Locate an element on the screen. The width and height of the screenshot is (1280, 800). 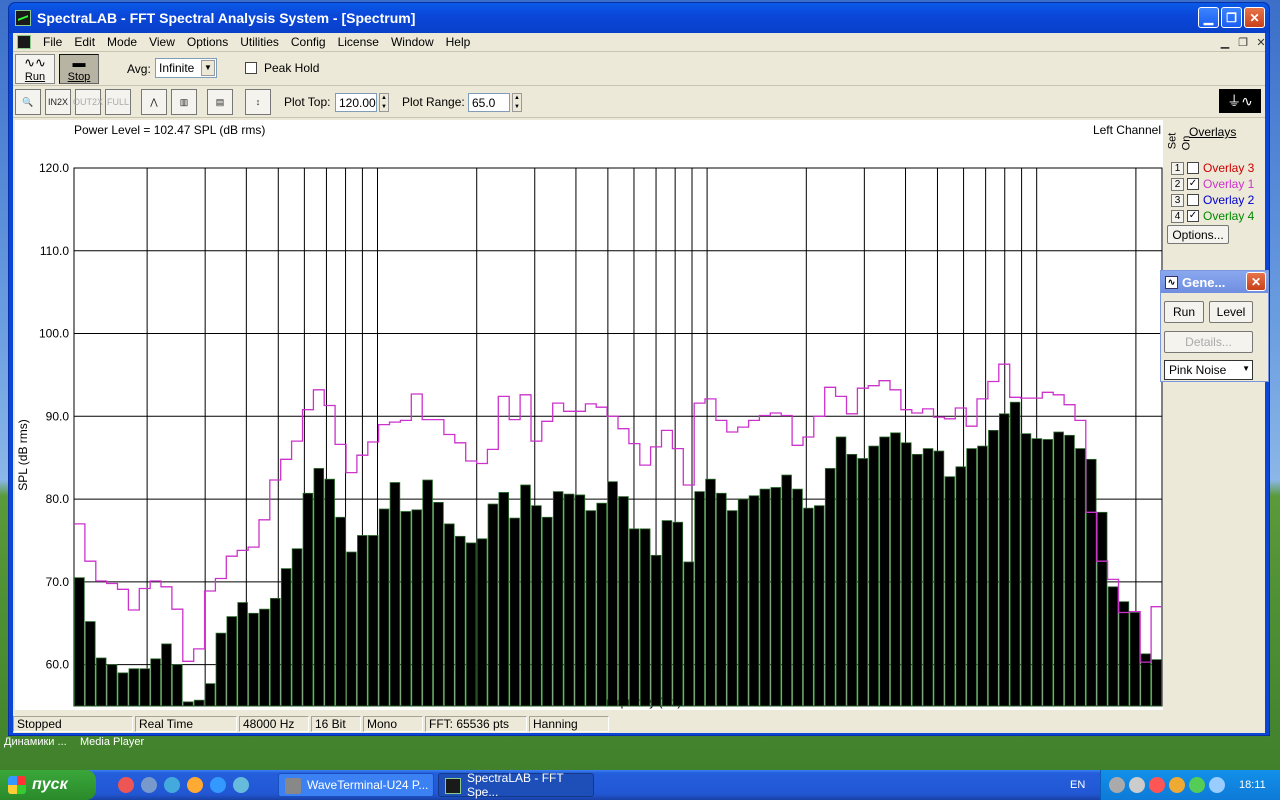
plot-top-input: 120.00 is located at coordinates (356, 102).